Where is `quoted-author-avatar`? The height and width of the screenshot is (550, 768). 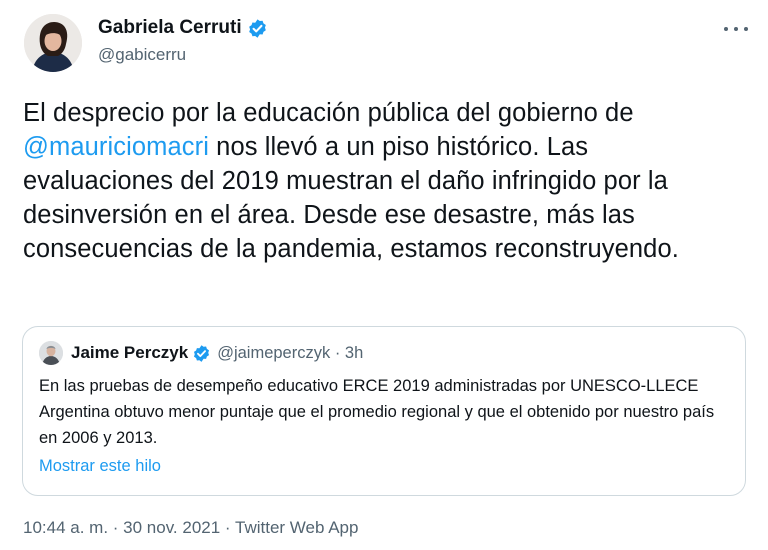
quoted-author-avatar is located at coordinates (51, 353).